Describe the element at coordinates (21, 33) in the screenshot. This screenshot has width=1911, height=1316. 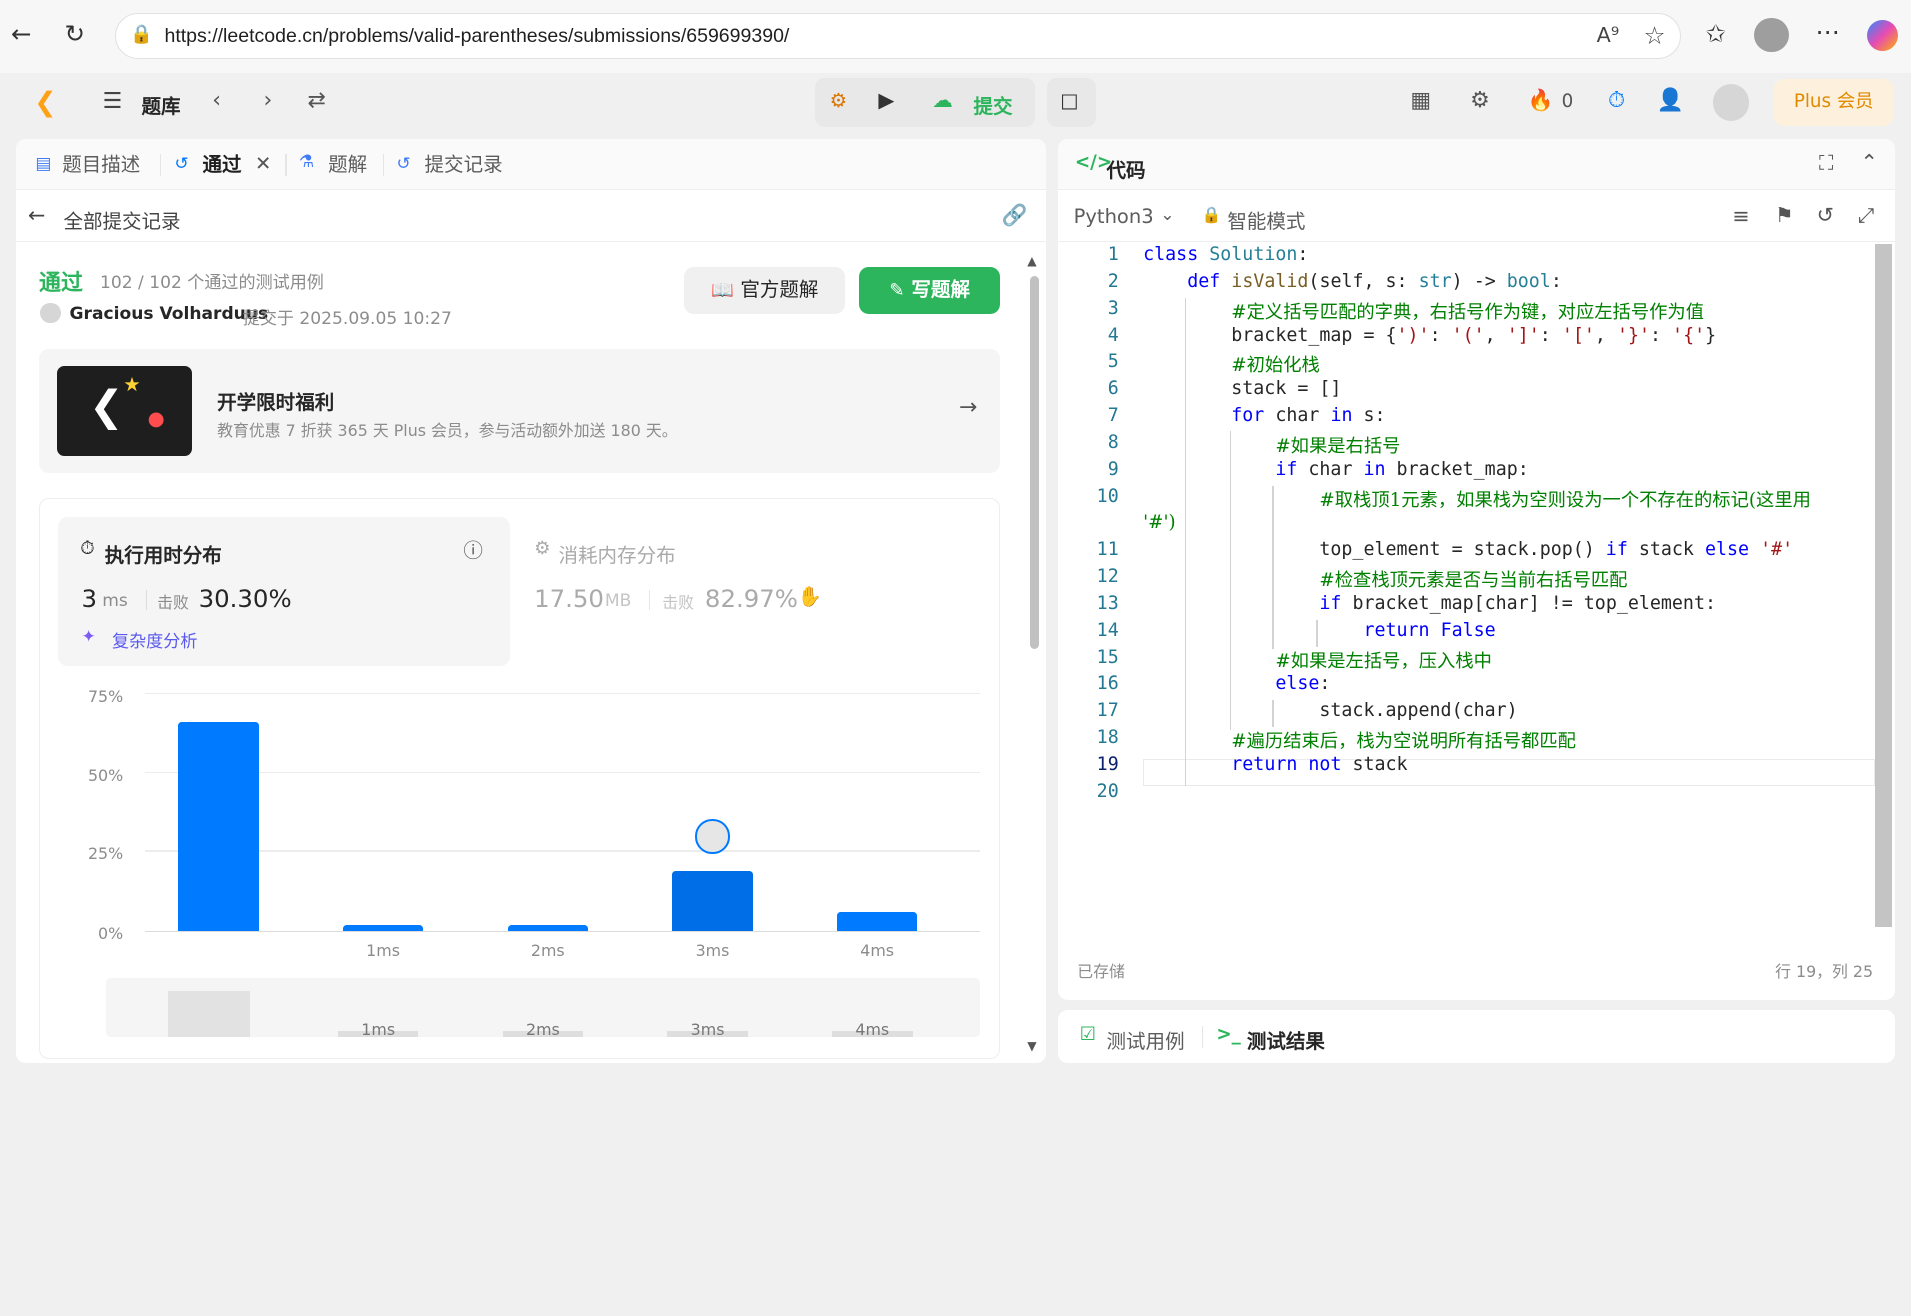
I see `back-arrow-icon: ←` at that location.